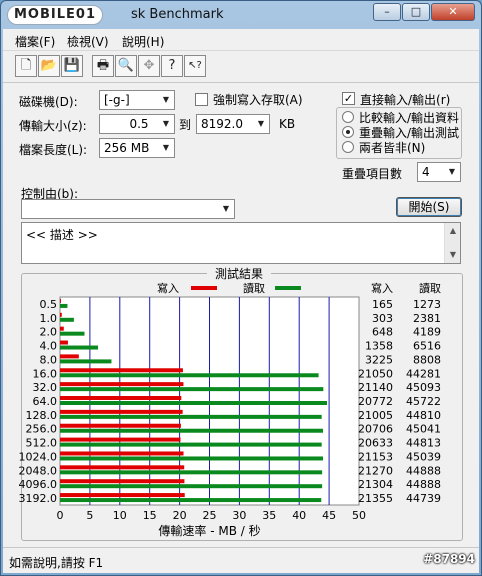 The image size is (482, 576). I want to click on write-value: 21050, so click(375, 373).